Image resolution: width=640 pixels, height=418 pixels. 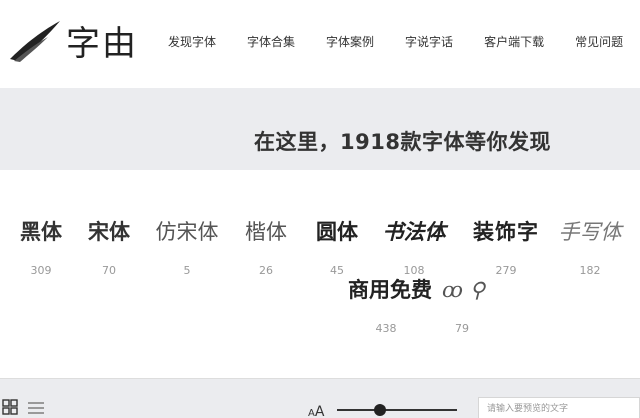 What do you see at coordinates (590, 247) in the screenshot?
I see `category-handwriting: 手写体 182` at bounding box center [590, 247].